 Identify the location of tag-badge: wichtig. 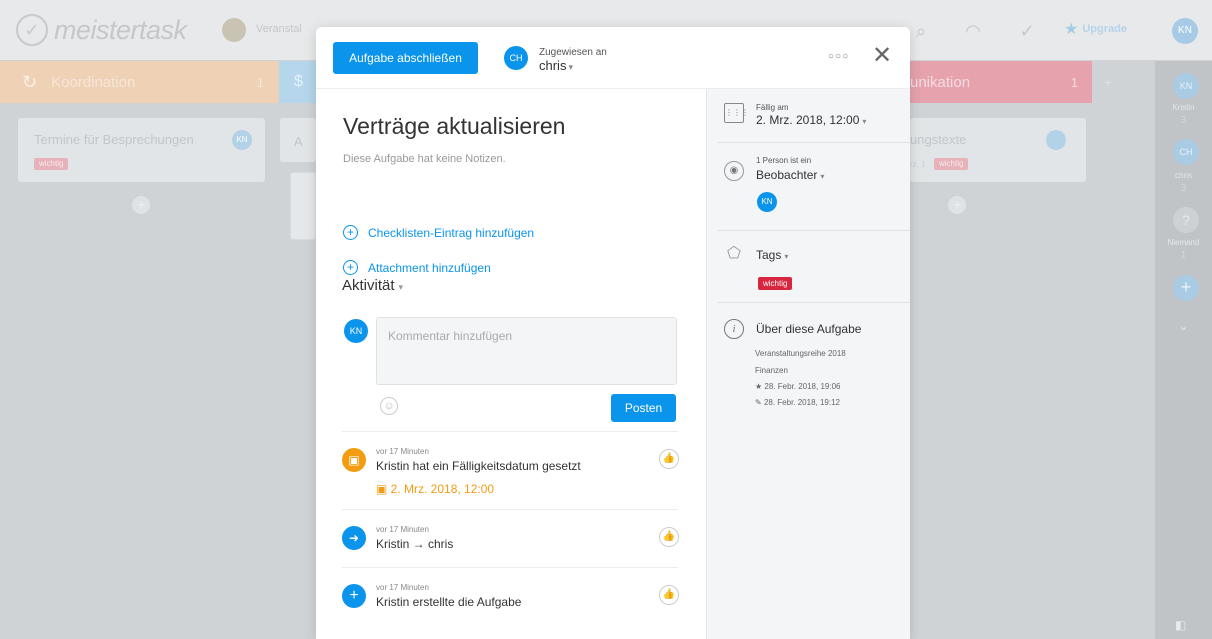
(775, 283).